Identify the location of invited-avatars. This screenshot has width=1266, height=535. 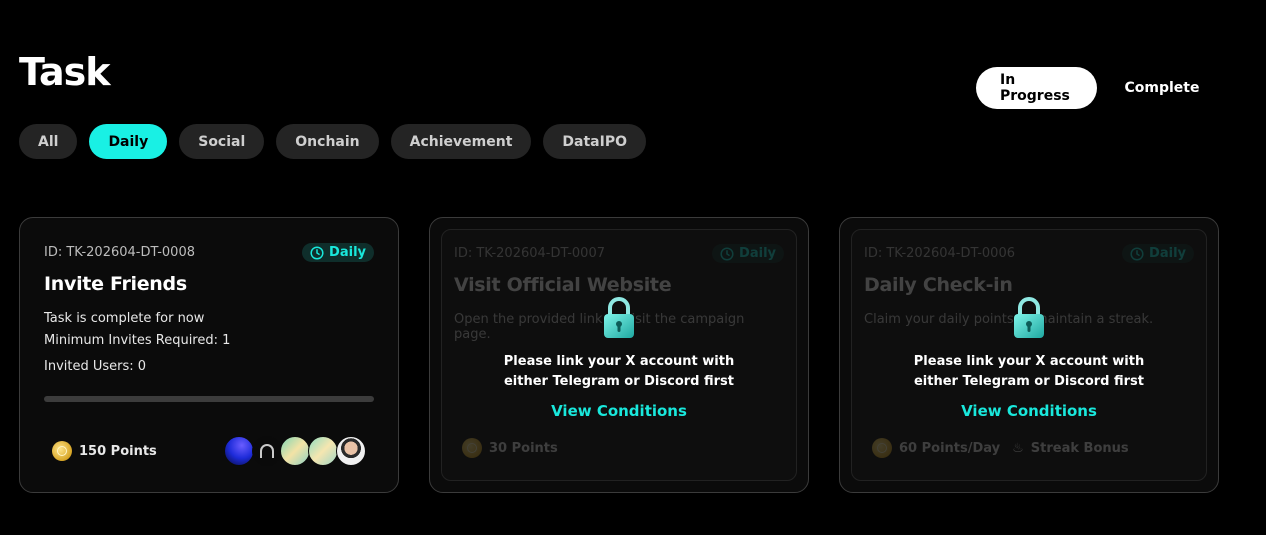
(295, 451).